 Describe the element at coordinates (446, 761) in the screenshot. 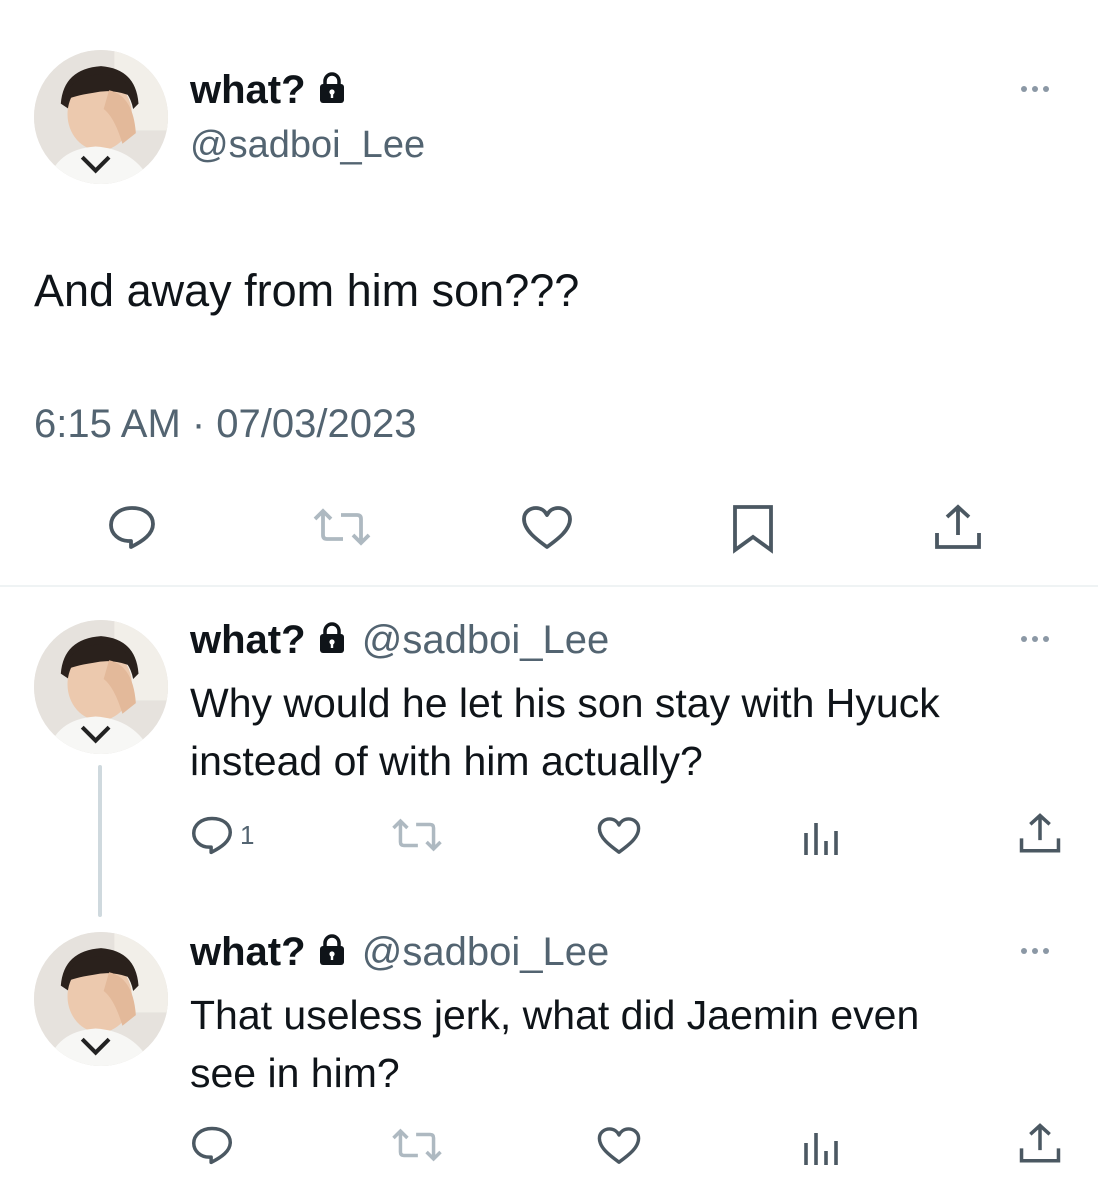

I see `reply-text-line: instead of with him actually?` at that location.